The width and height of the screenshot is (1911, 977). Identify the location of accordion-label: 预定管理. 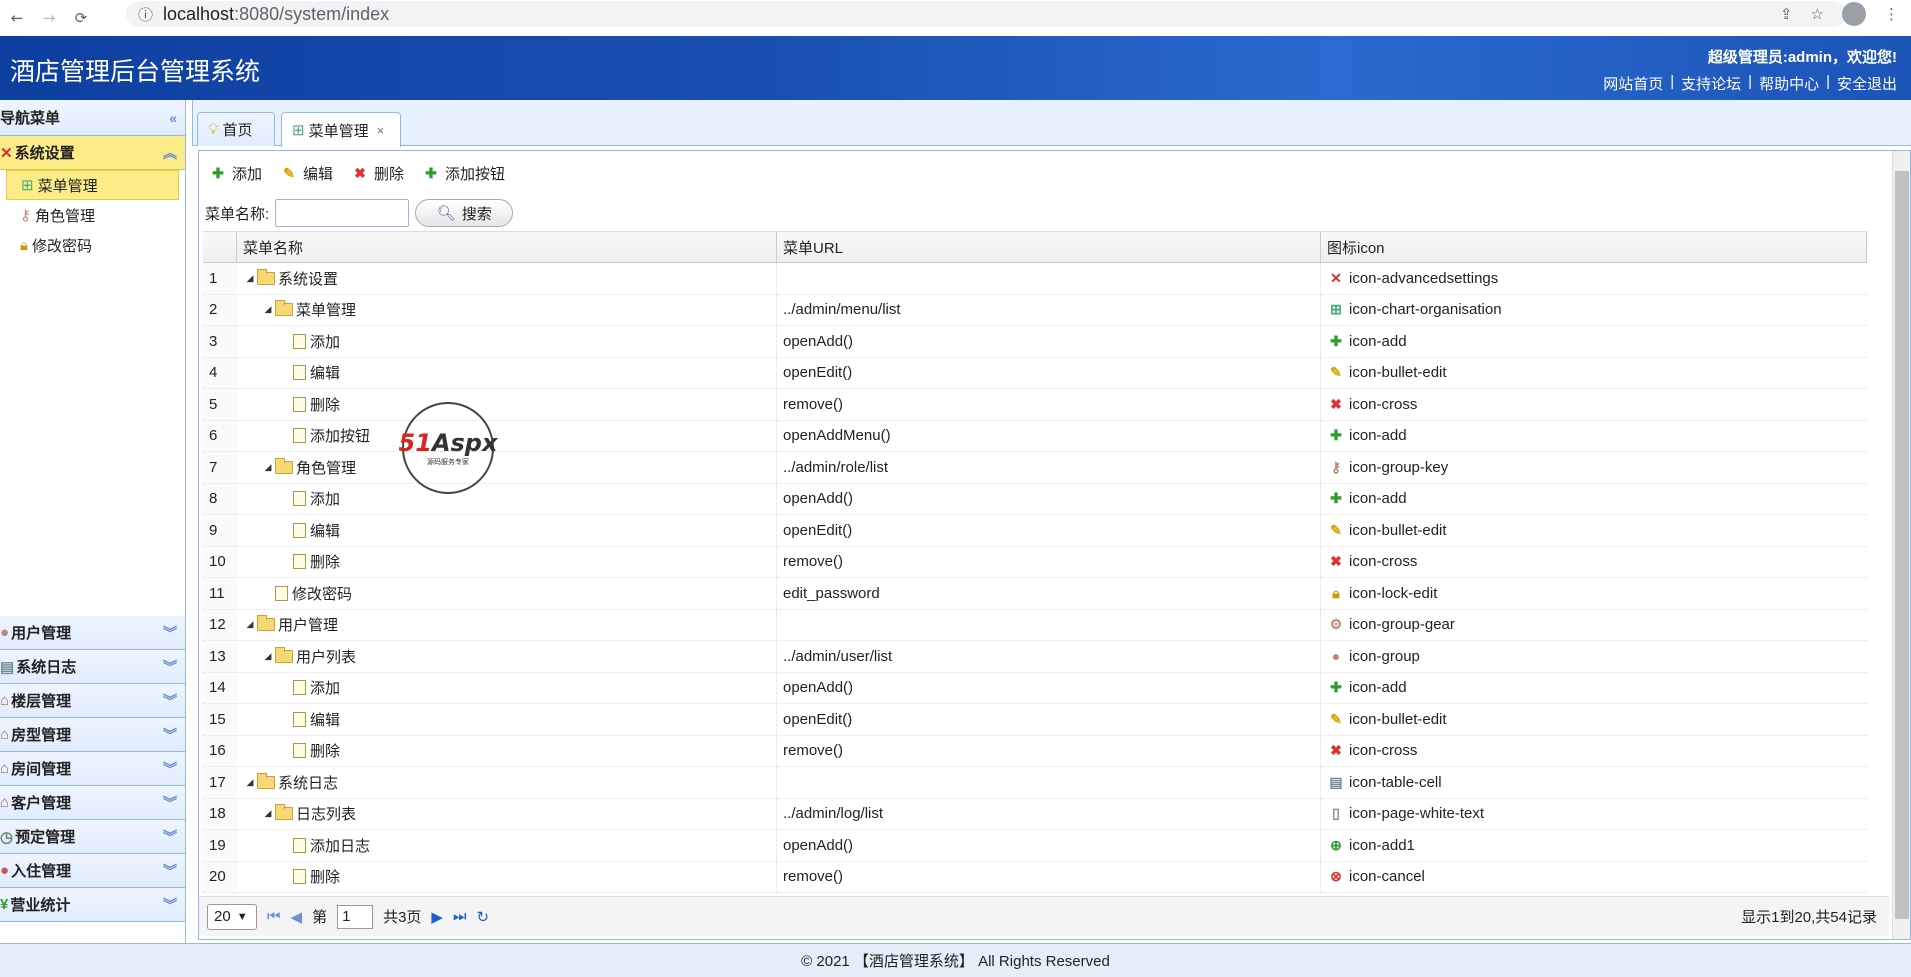
(45, 837).